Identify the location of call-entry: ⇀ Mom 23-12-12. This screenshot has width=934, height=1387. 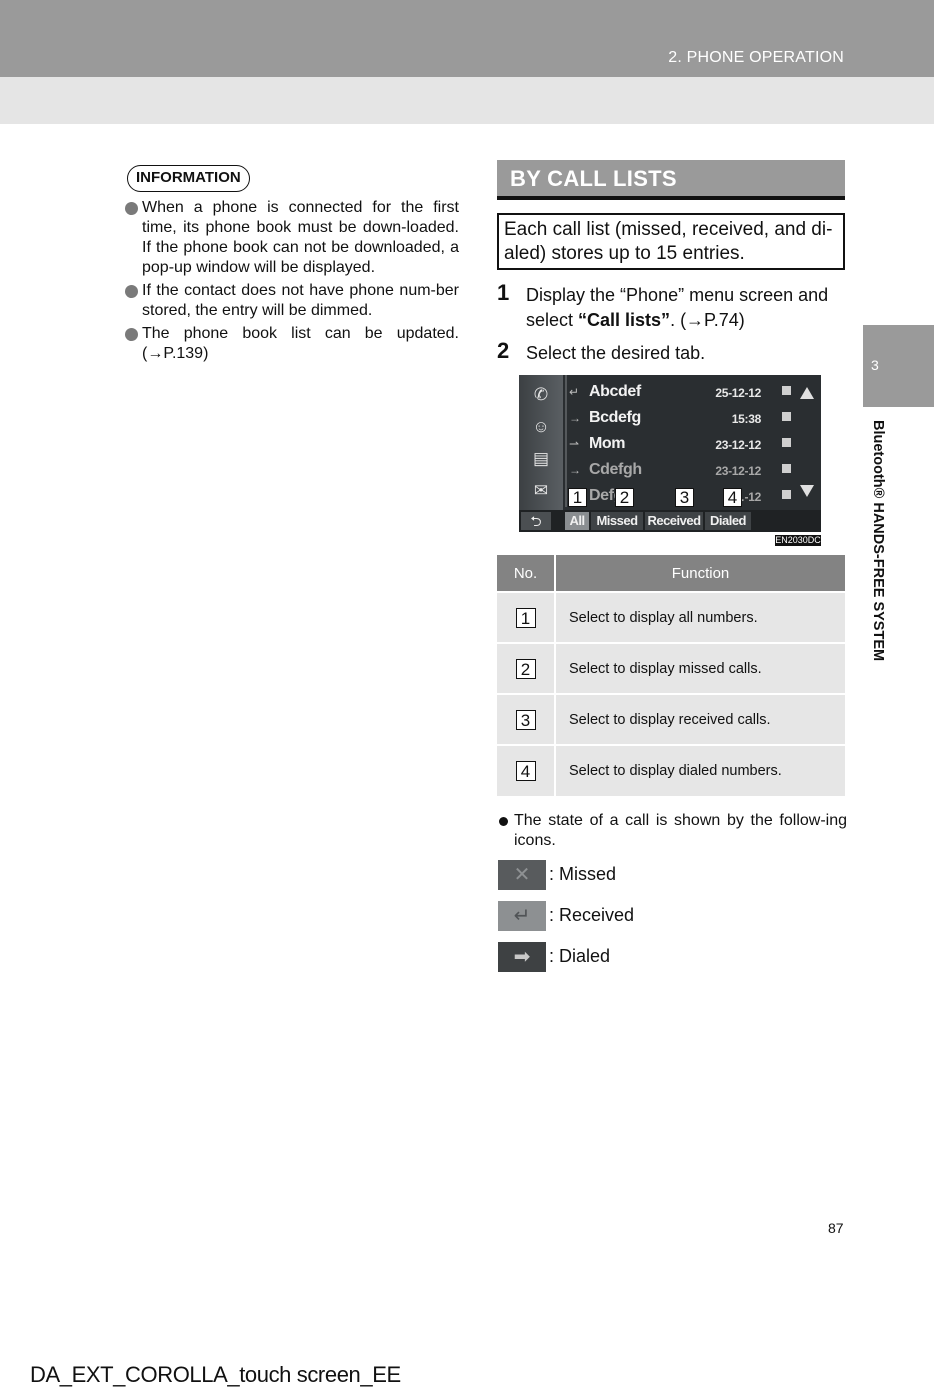
(684, 444).